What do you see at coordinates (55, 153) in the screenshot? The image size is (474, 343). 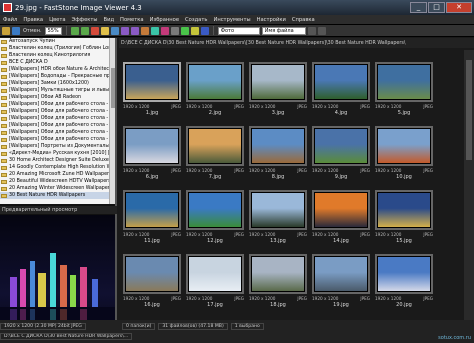 I see `folder-tree-item: «Директ-Медиа» Русская кухня [2010] [Рус` at bounding box center [55, 153].